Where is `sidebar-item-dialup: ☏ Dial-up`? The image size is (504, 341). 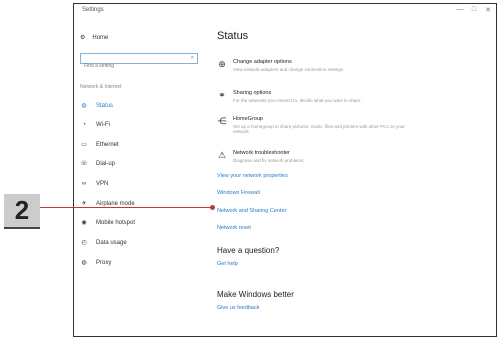 sidebar-item-dialup: ☏ Dial-up is located at coordinates (97, 163).